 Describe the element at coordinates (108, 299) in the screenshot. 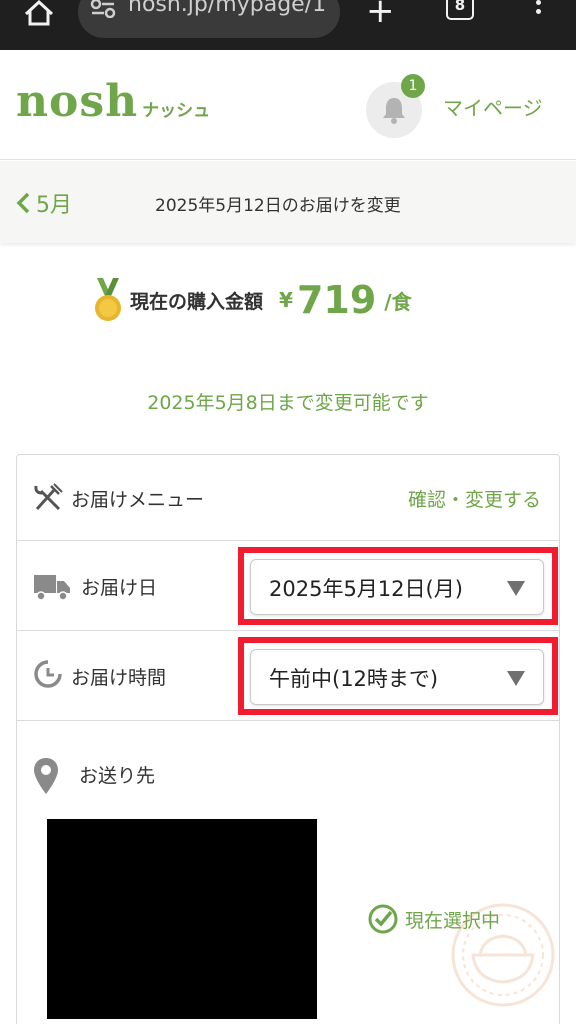

I see `medal-icon` at that location.